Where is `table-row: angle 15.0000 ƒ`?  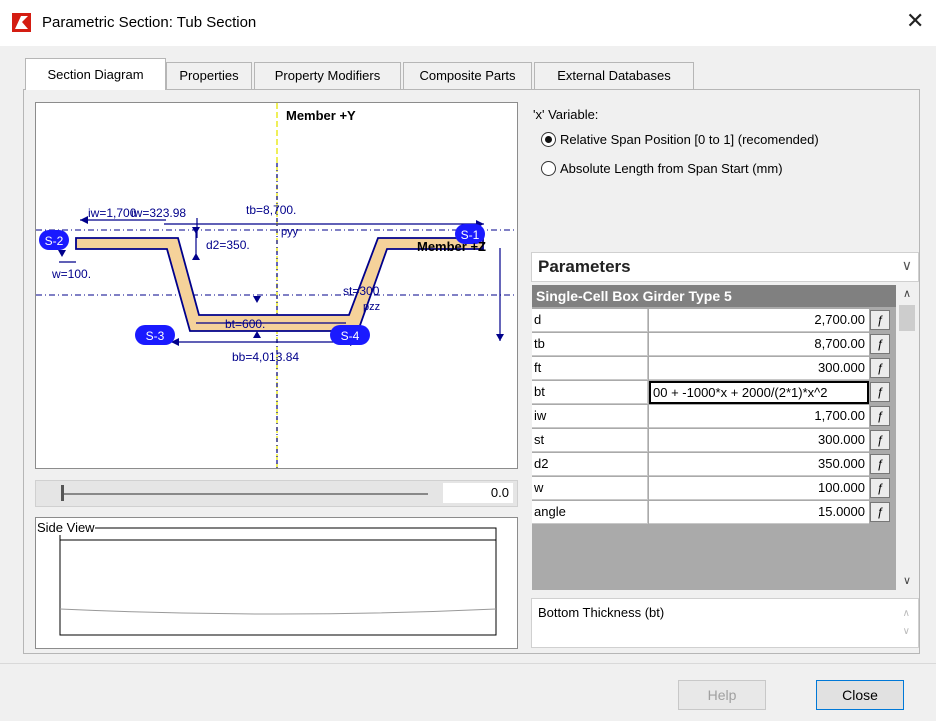
table-row: angle 15.0000 ƒ is located at coordinates (714, 513).